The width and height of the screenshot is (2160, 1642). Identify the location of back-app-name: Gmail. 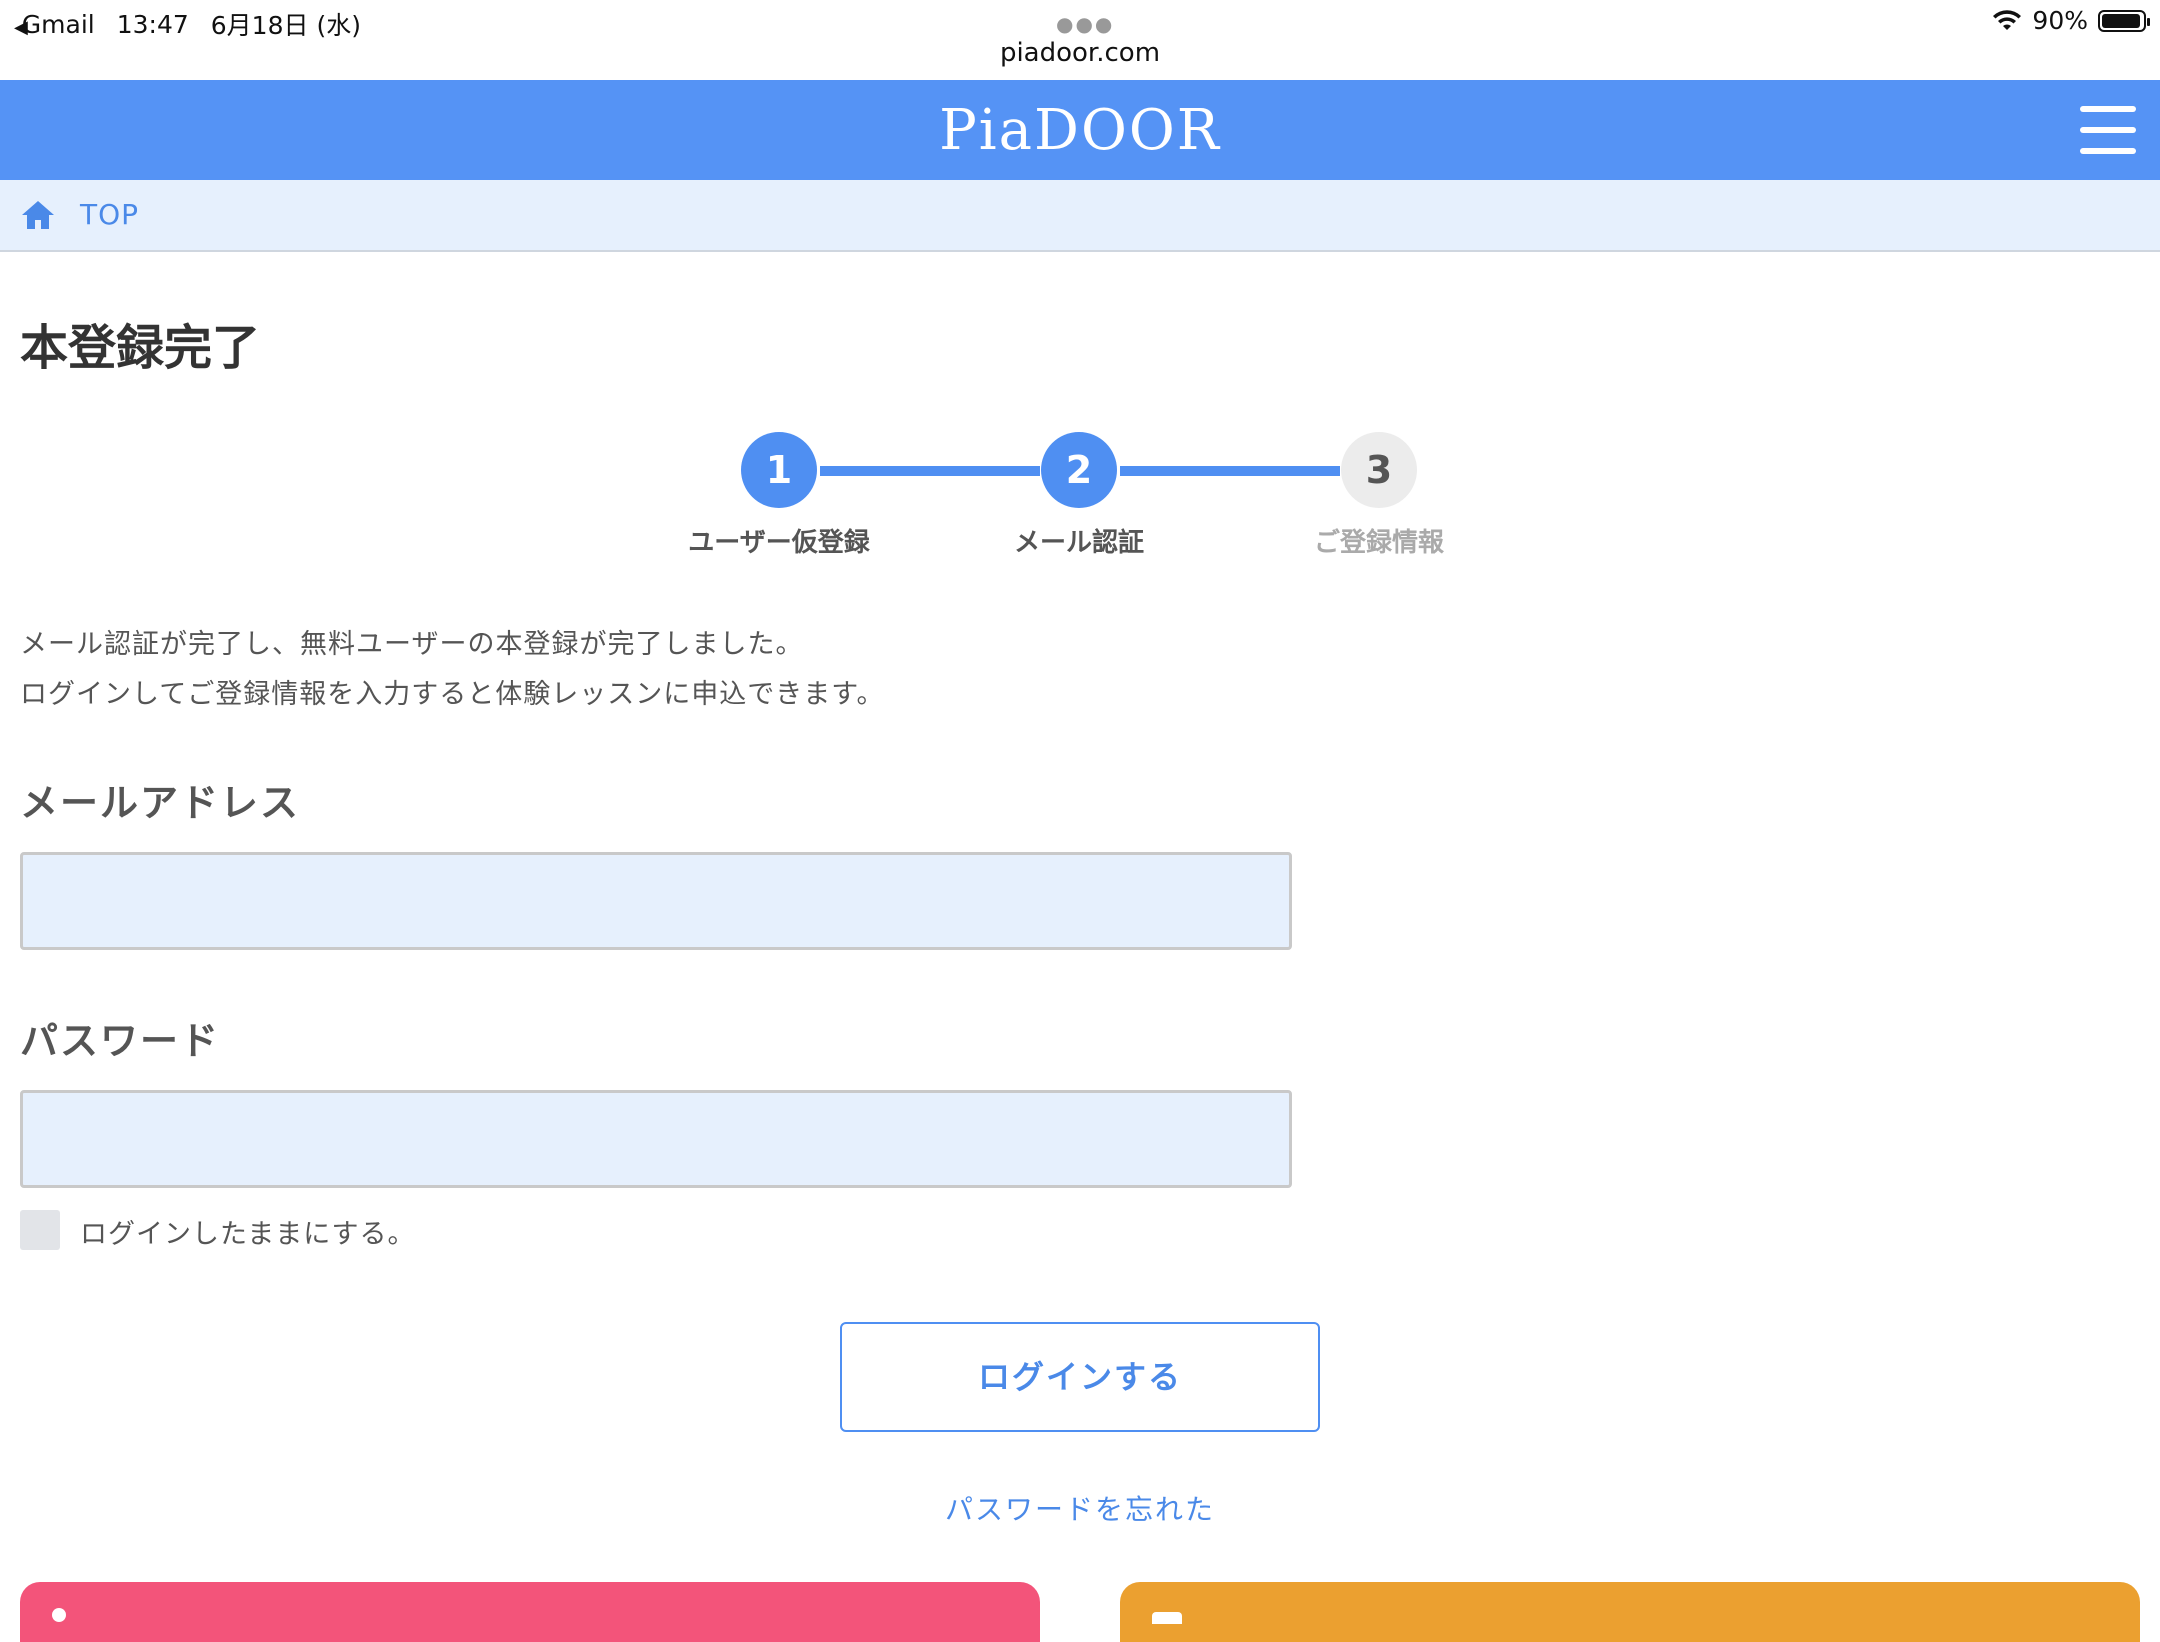
(58, 24).